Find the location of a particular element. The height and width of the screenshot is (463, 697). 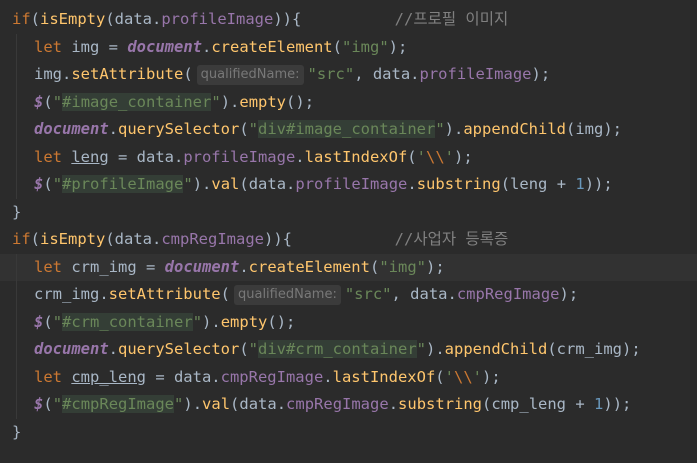

code-line: if(isEmpty(data.cmpRegImage)){ //사업자 등록증 is located at coordinates (348, 240).